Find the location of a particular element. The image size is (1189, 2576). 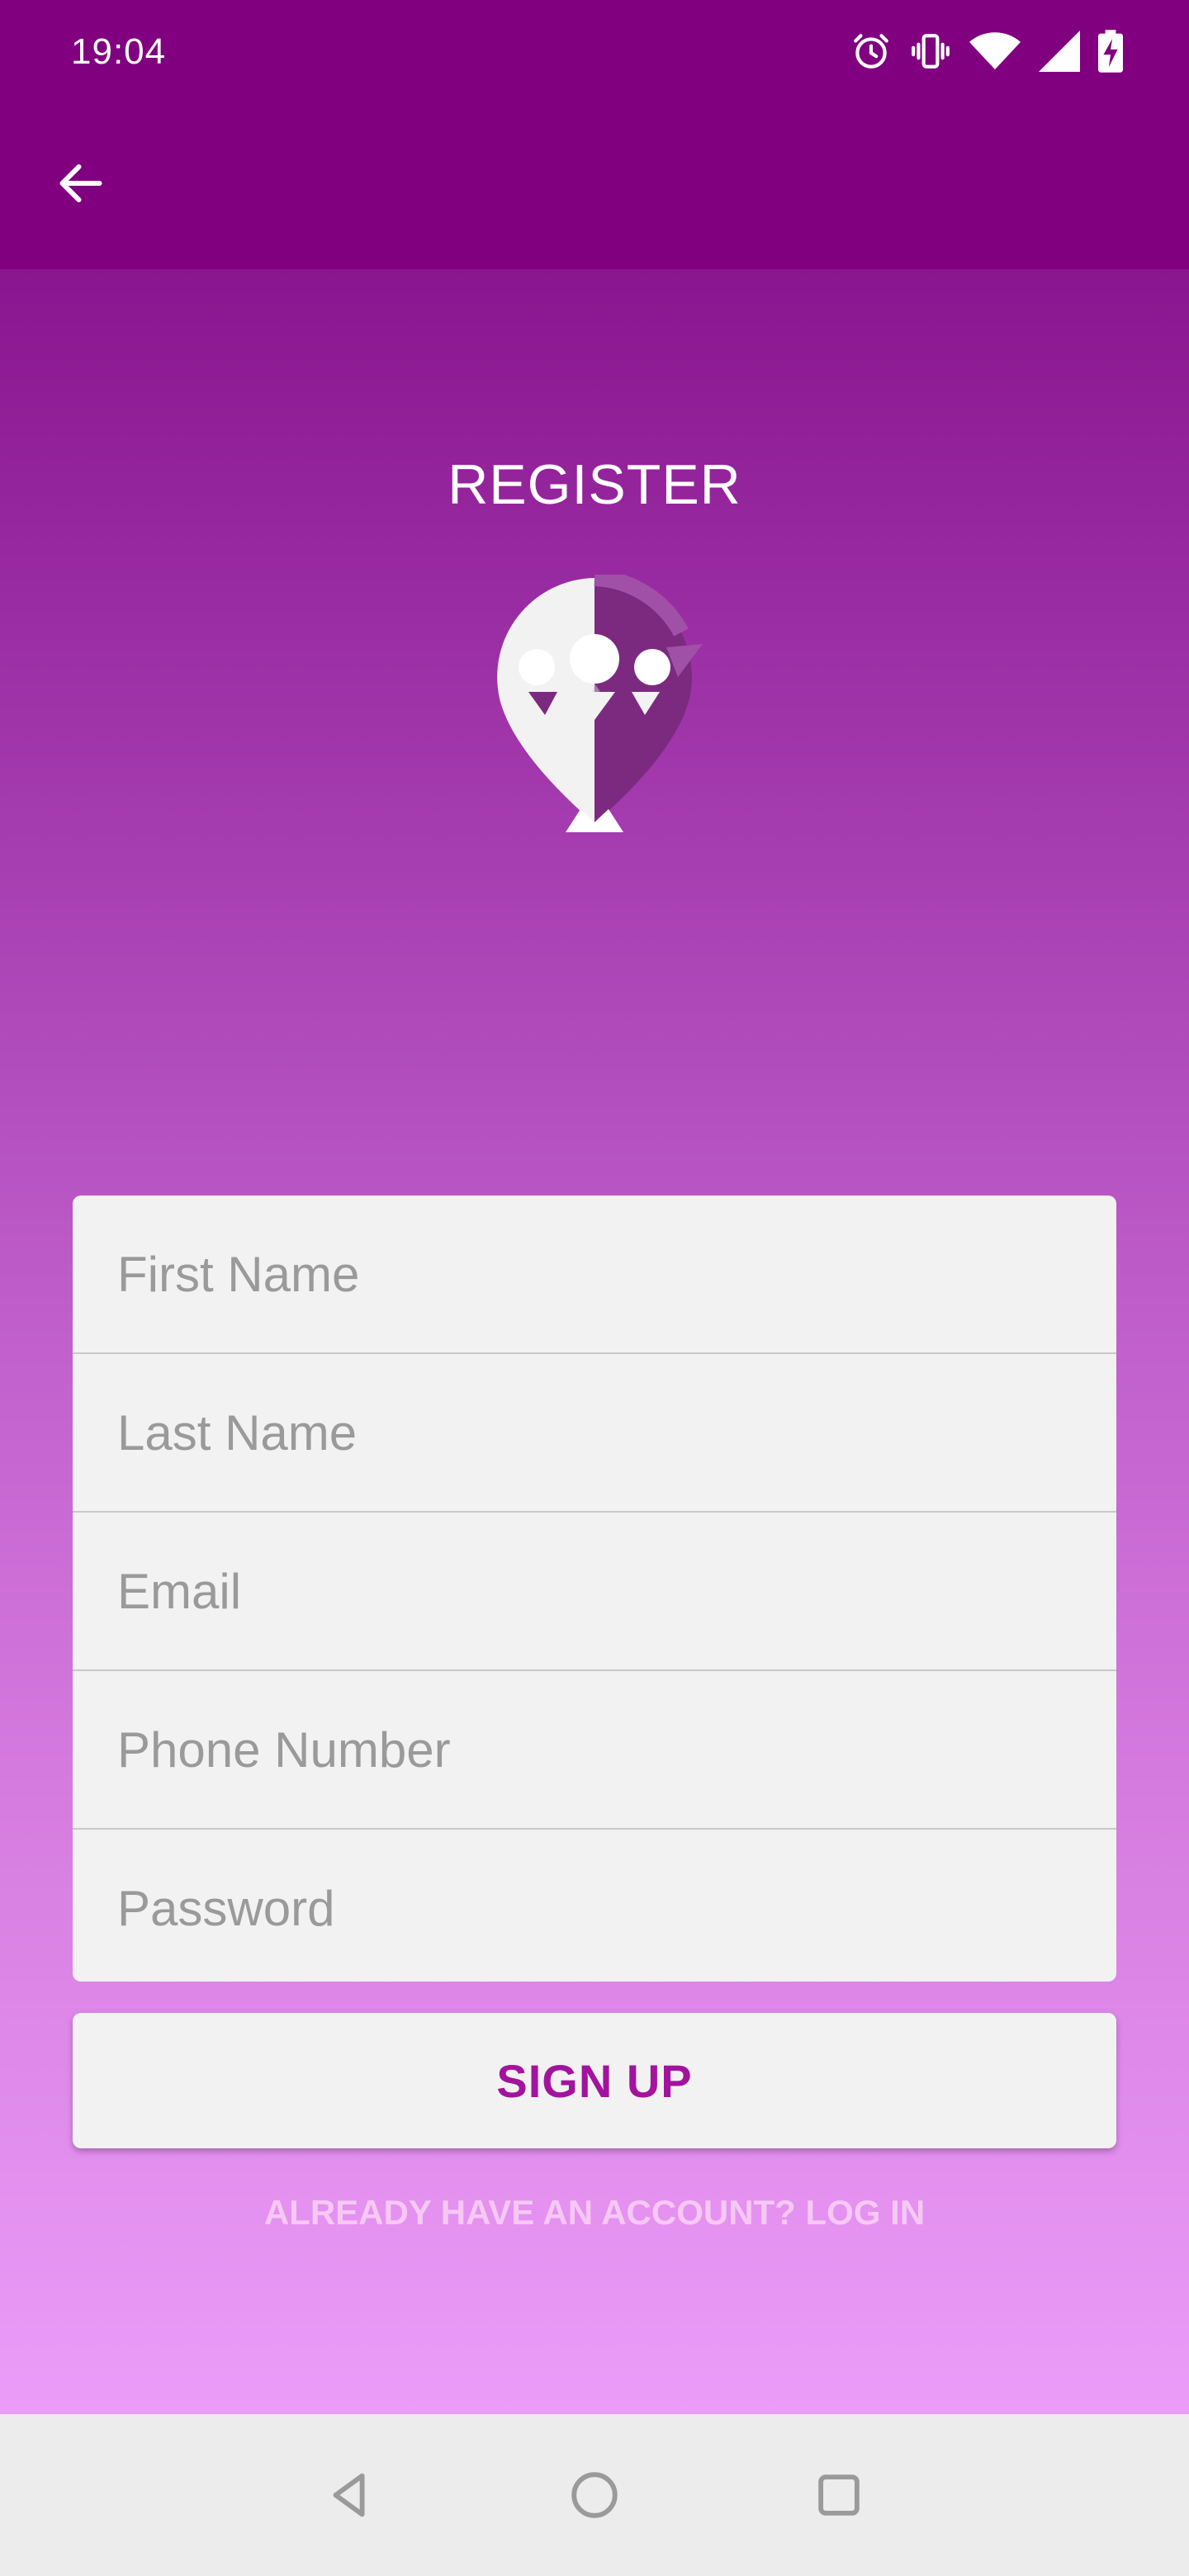

password-input is located at coordinates (594, 1906).